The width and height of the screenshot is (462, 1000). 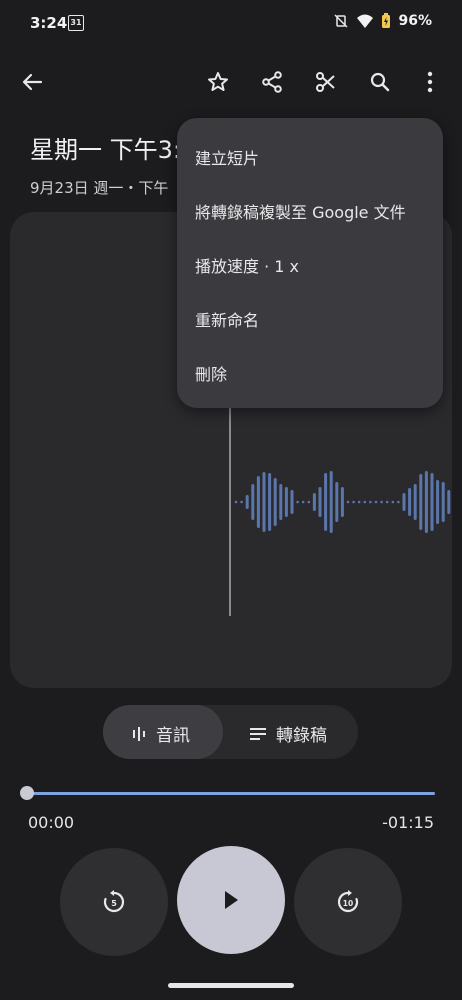 I want to click on wifi-icon, so click(x=365, y=21).